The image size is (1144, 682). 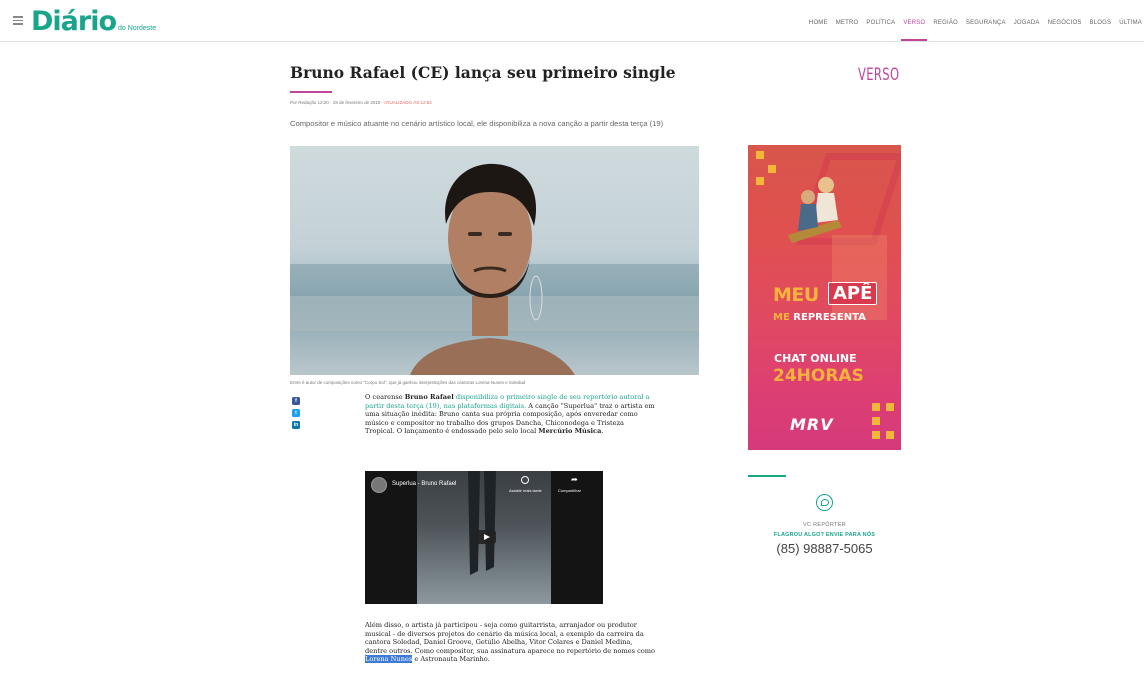 I want to click on ad-headline-meu: MEU, so click(x=796, y=295).